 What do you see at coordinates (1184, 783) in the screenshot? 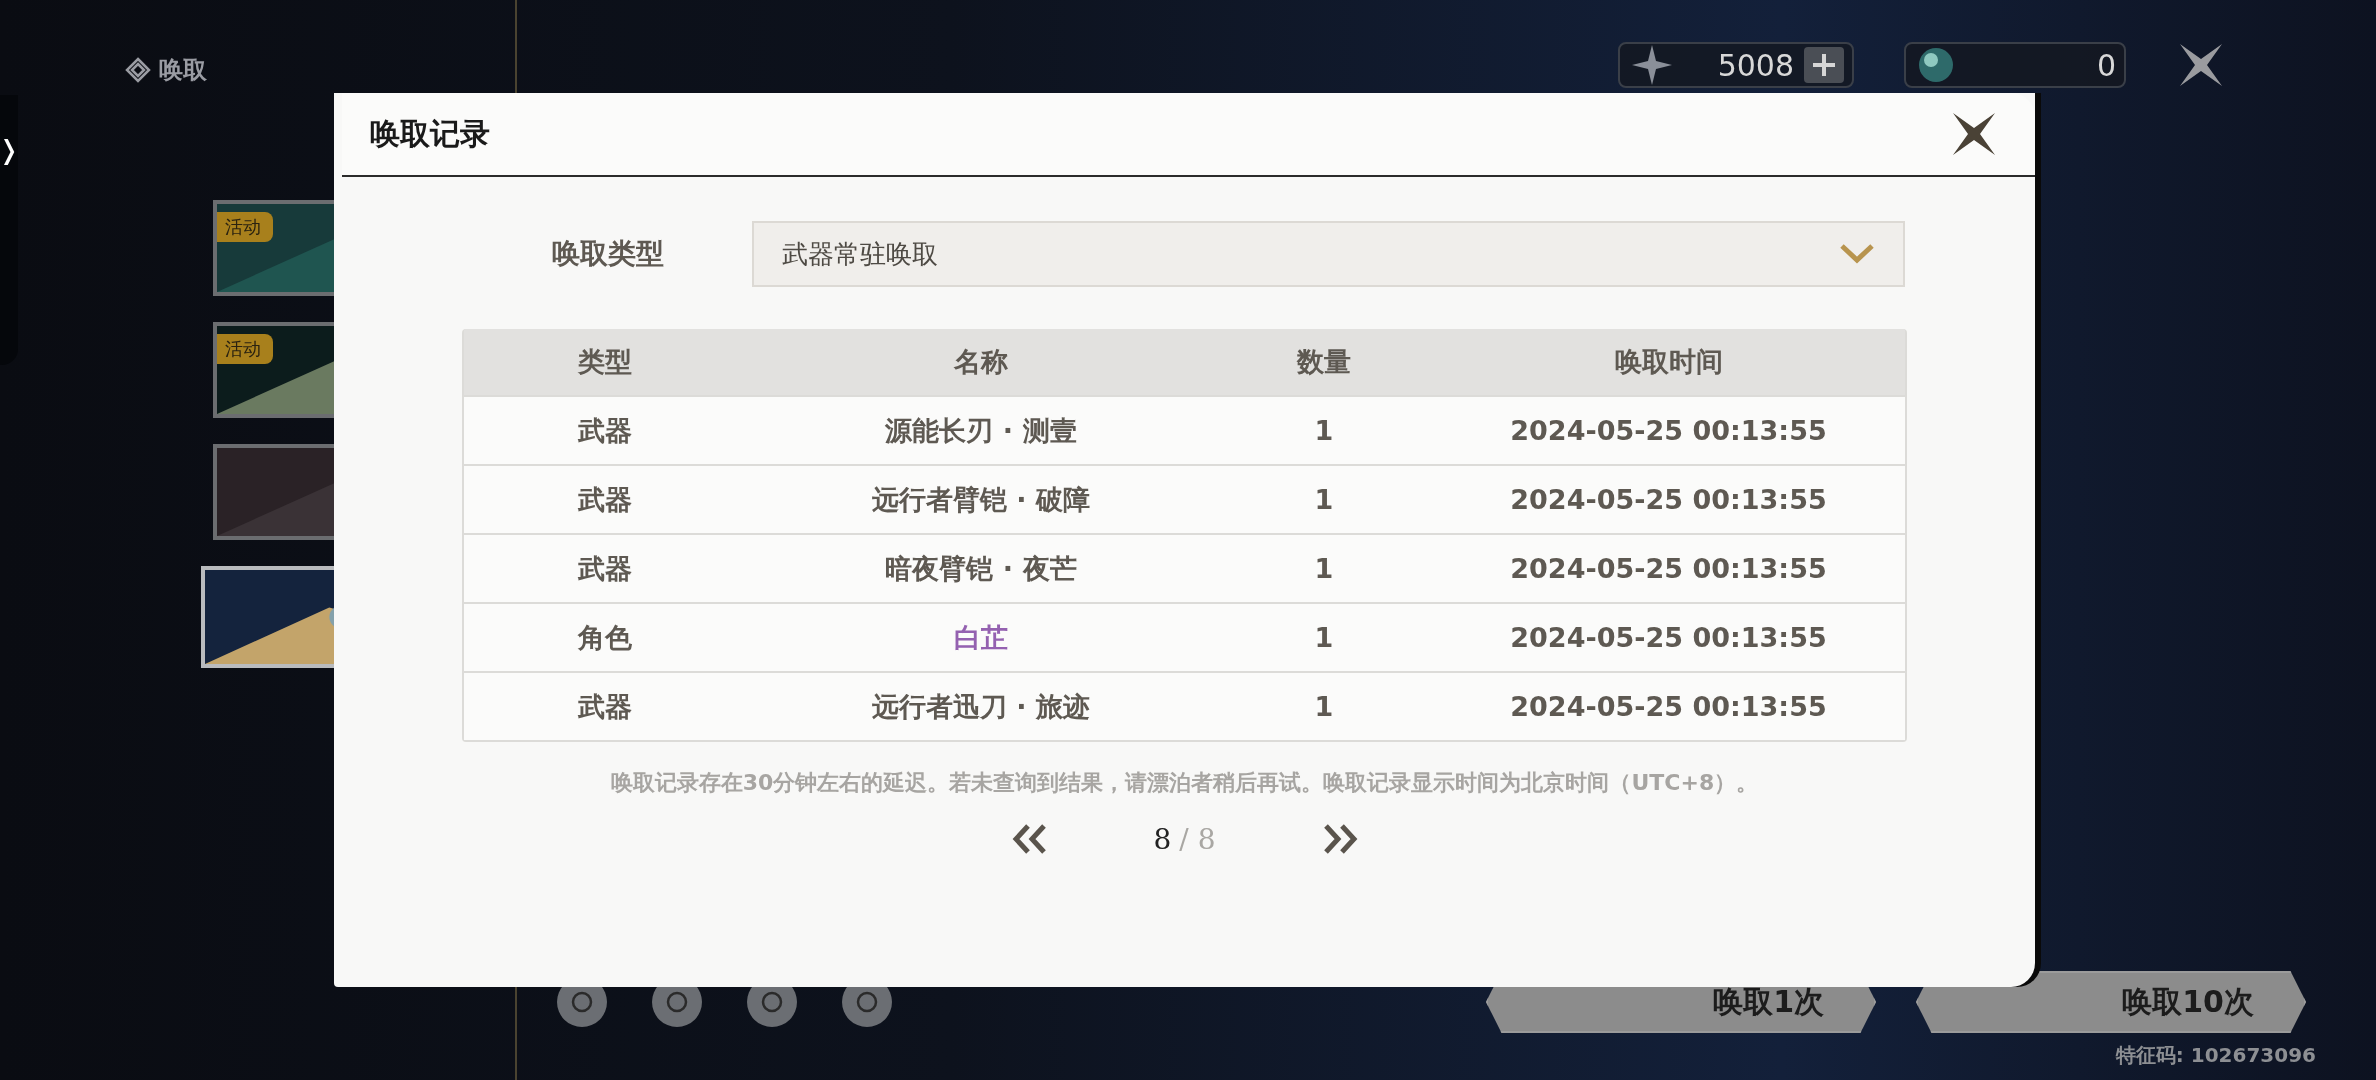
I see `delay-note: 唤取记录存在30分钟左右的延迟。若未查询到结果，请漂泊者稍后再试。唤取记录显示时间为北京时间（UTC+8）。` at bounding box center [1184, 783].